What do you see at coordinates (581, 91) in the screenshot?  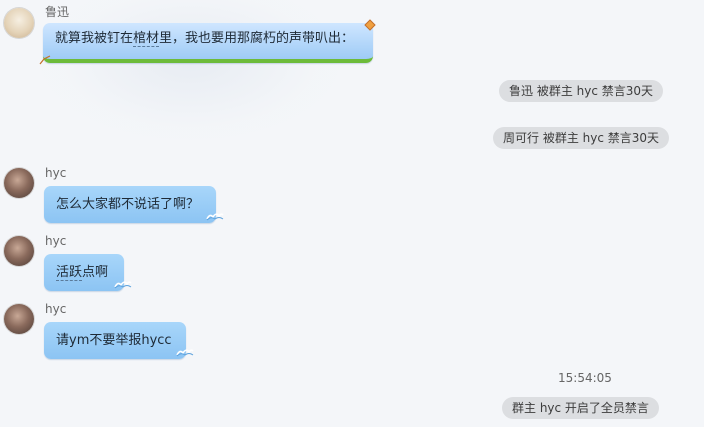 I see `system-notice: 鲁迅 被群主 hyc 禁言30天` at bounding box center [581, 91].